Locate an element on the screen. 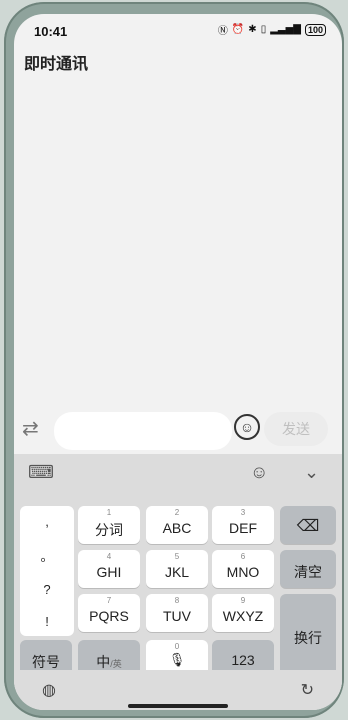 This screenshot has height=720, width=348. status-time: 10:41 is located at coordinates (51, 31).